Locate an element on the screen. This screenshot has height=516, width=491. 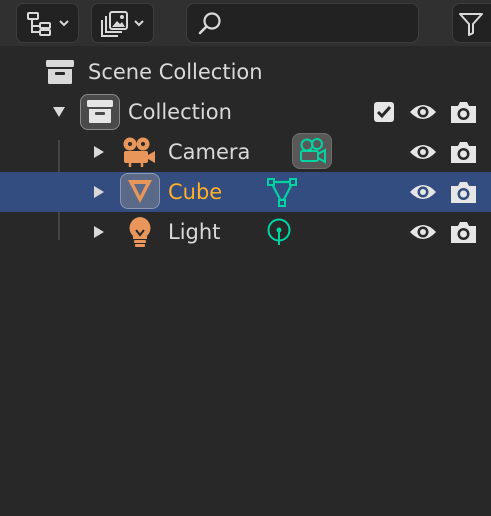
tree-row-light: Light is located at coordinates (245, 232).